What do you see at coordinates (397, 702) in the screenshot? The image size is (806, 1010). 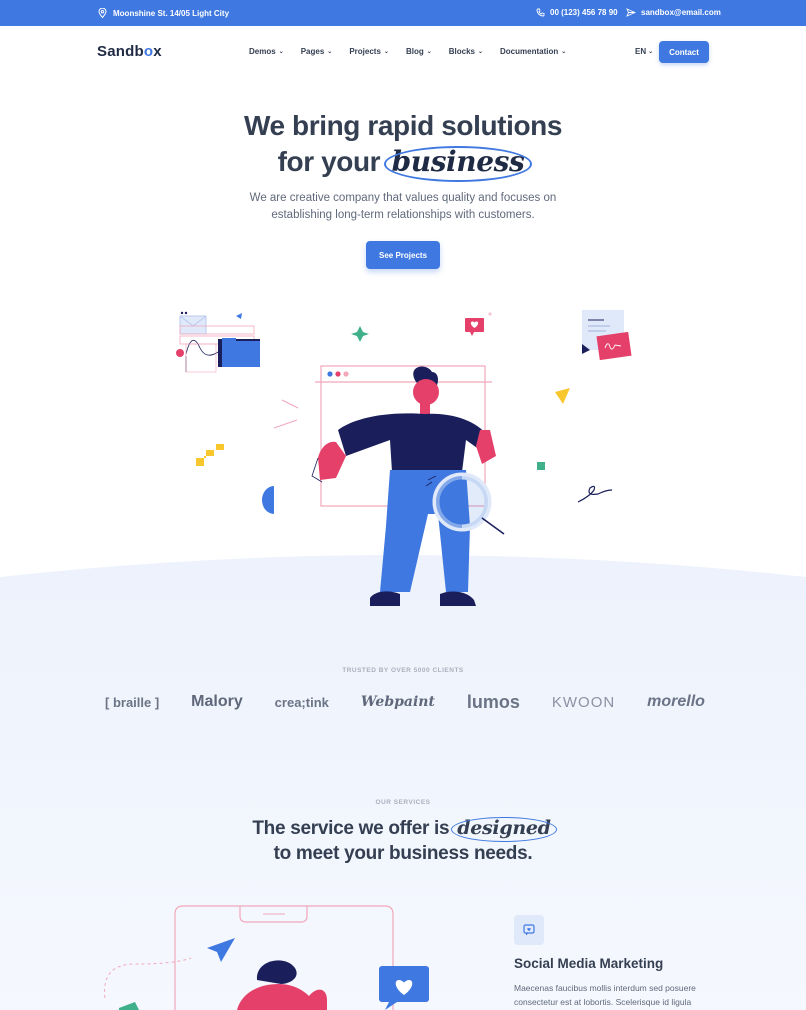 I see `client-logo-webpaint: Webpaint` at bounding box center [397, 702].